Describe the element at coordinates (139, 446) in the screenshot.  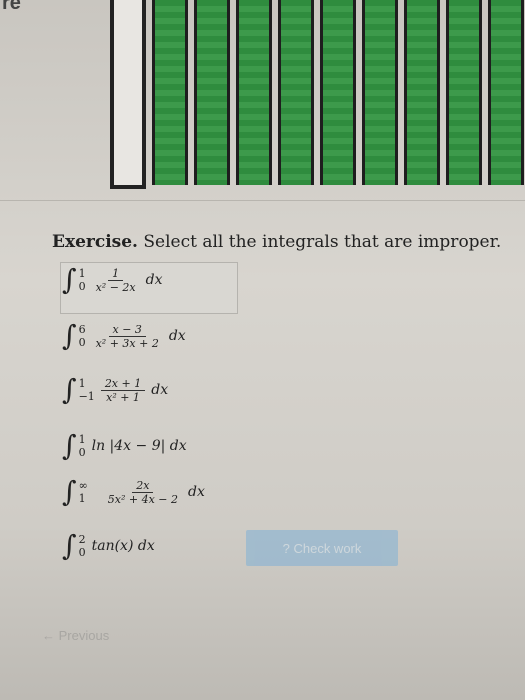
I see `integrand: ln |4x − 9| dx` at that location.